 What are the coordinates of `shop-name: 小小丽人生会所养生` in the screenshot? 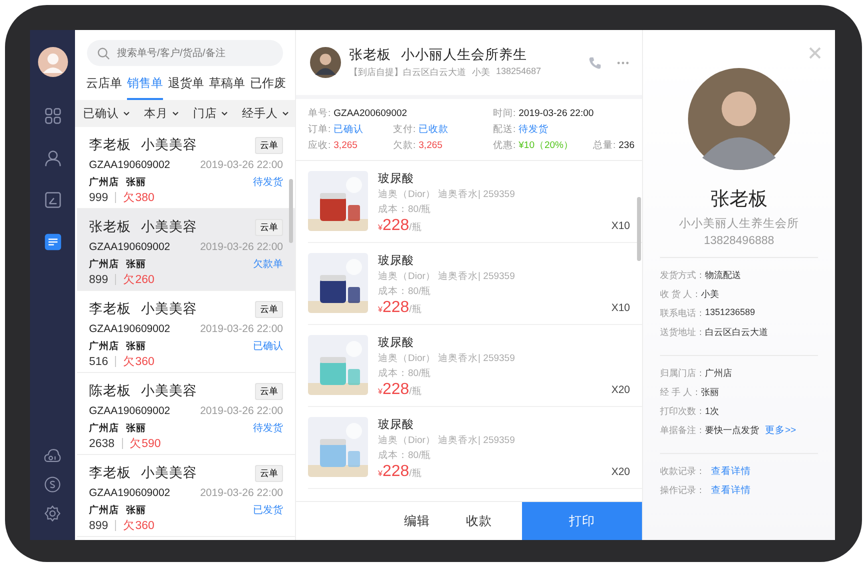 It's located at (464, 54).